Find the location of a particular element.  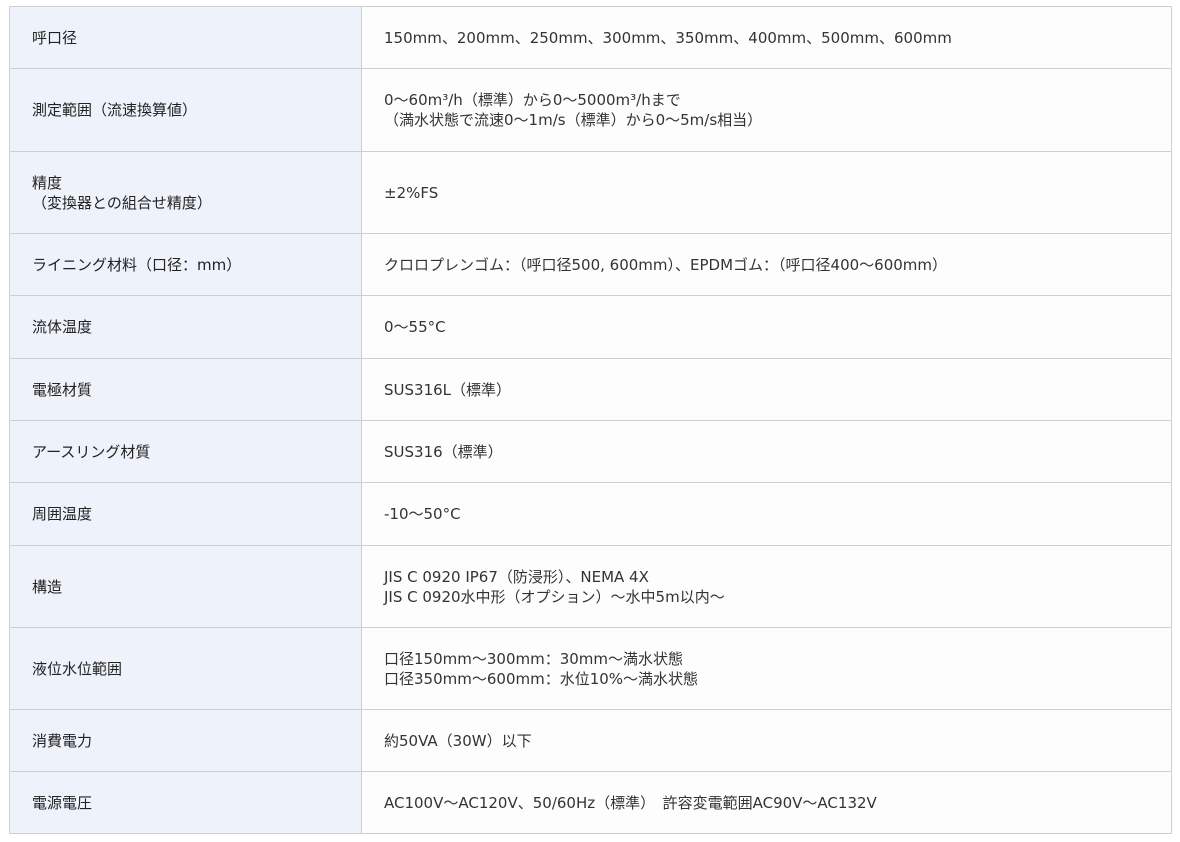

row-label: 液位水位範囲 is located at coordinates (185, 668).